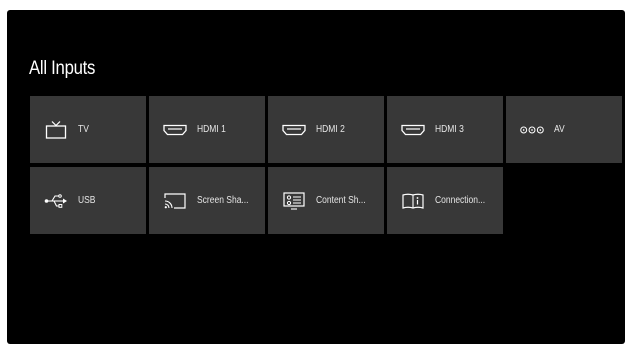 The width and height of the screenshot is (632, 351). Describe the element at coordinates (294, 201) in the screenshot. I see `content-share-icon` at that location.